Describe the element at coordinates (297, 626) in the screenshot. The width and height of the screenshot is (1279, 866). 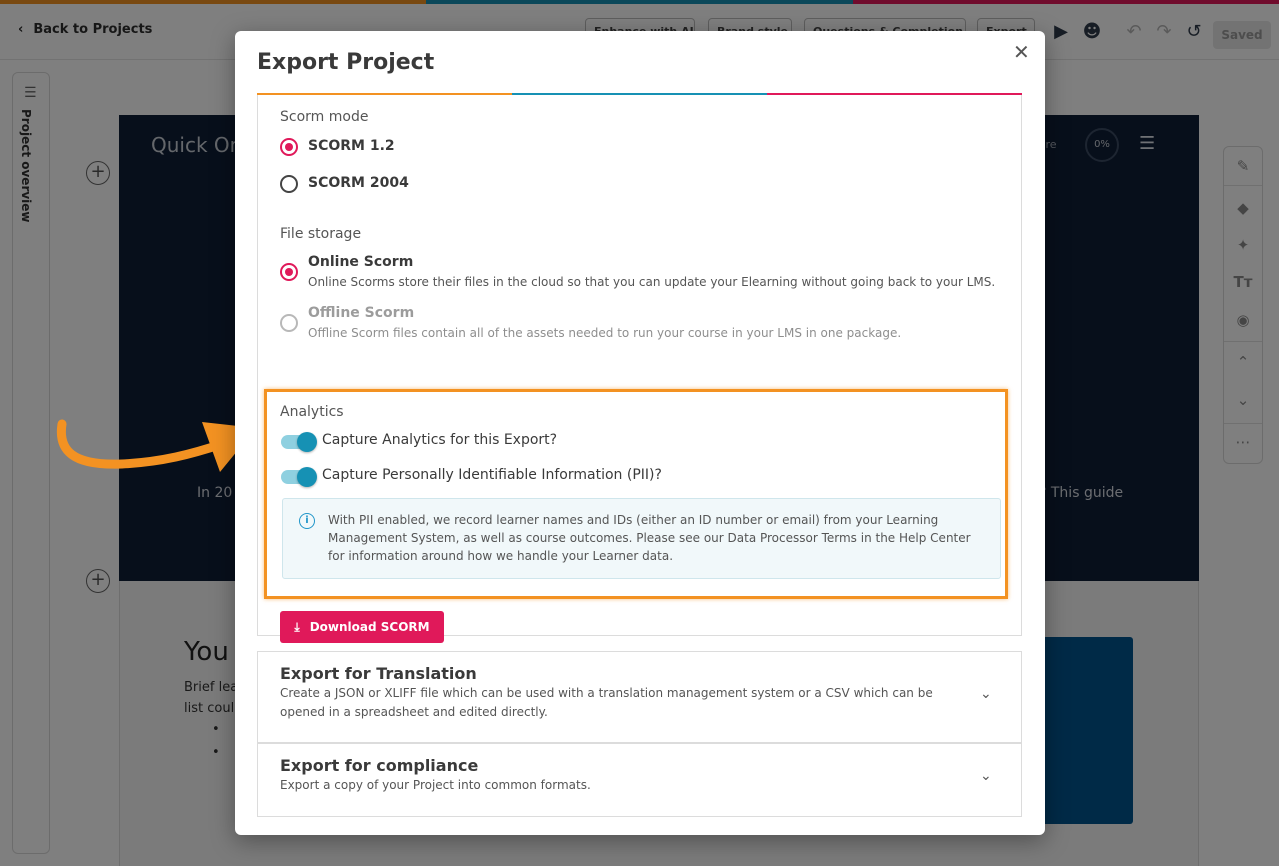
I see `download-icon: ⤓` at that location.